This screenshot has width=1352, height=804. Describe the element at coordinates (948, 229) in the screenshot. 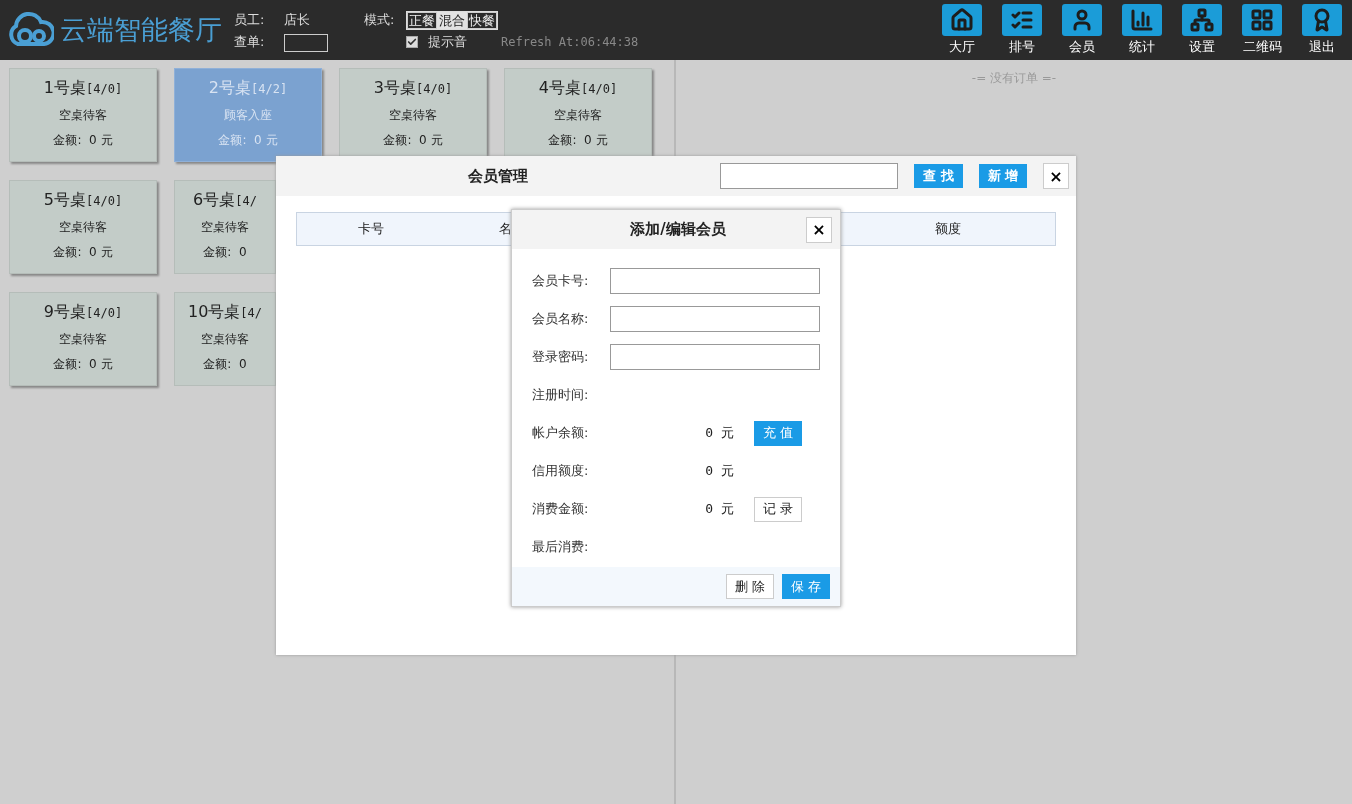

I see `column-header: 额度` at that location.